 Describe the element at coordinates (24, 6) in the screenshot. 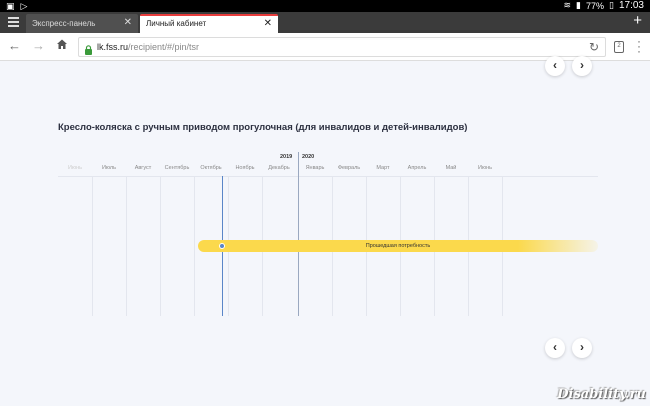

I see `play-store-icon: ▷` at that location.